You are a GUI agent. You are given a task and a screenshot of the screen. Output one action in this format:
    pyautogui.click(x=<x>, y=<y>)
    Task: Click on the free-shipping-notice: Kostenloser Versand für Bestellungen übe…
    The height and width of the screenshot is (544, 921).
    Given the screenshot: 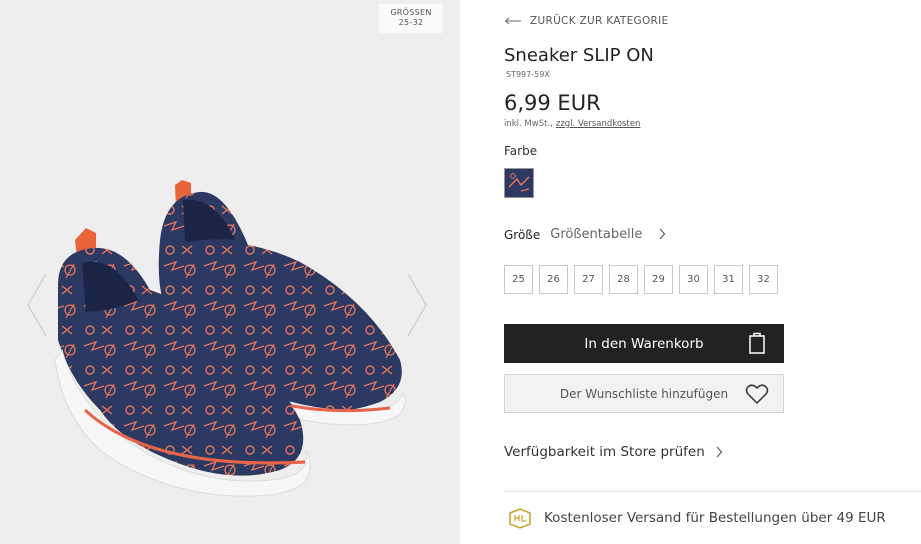 What is the action you would take?
    pyautogui.click(x=697, y=518)
    